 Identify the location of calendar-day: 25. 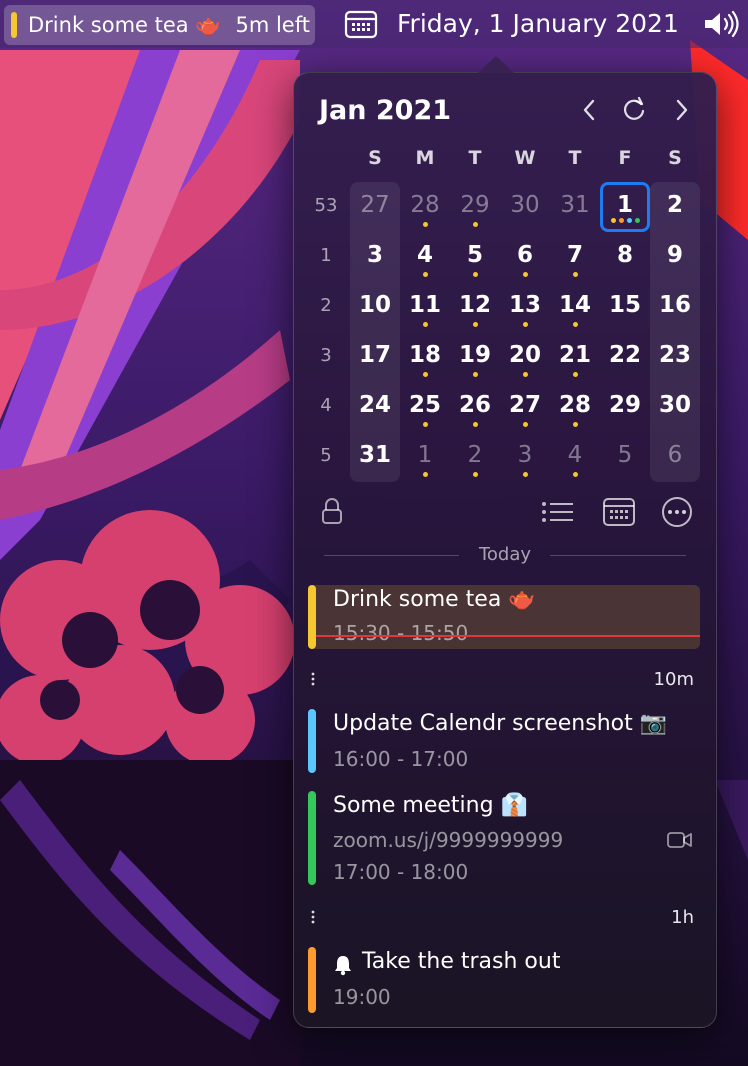
(425, 407).